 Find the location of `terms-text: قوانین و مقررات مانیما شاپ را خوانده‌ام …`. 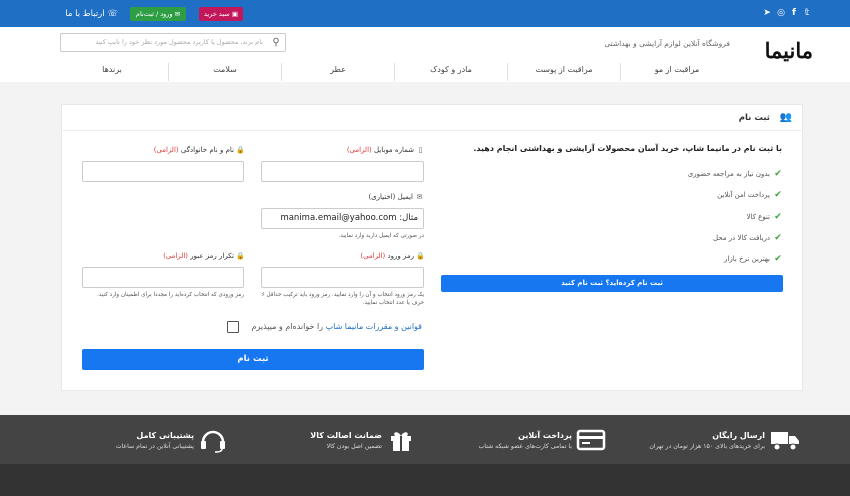

terms-text: قوانین و مقررات مانیما شاپ را خوانده‌ام … is located at coordinates (331, 327).